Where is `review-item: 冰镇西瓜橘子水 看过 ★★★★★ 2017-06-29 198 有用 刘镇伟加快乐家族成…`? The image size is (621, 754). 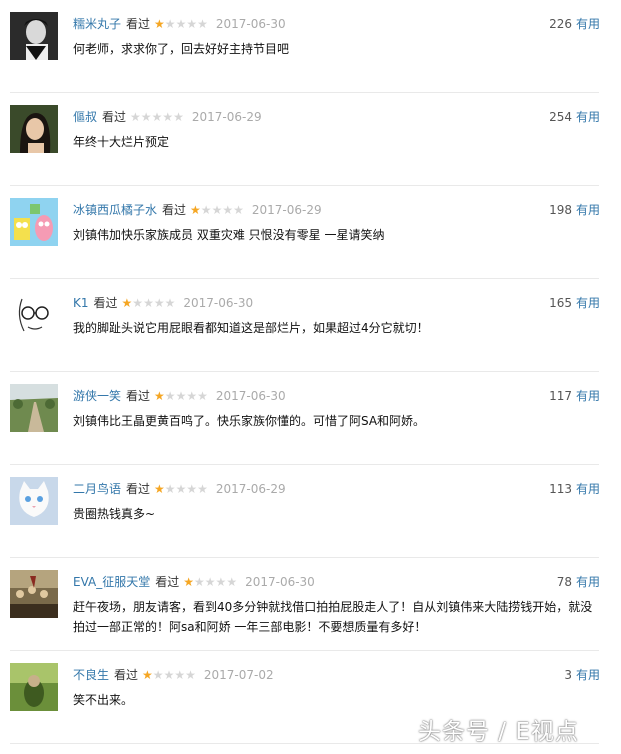 review-item: 冰镇西瓜橘子水 看过 ★★★★★ 2017-06-29 198 有用 刘镇伟加快乐家族成… is located at coordinates (310, 232).